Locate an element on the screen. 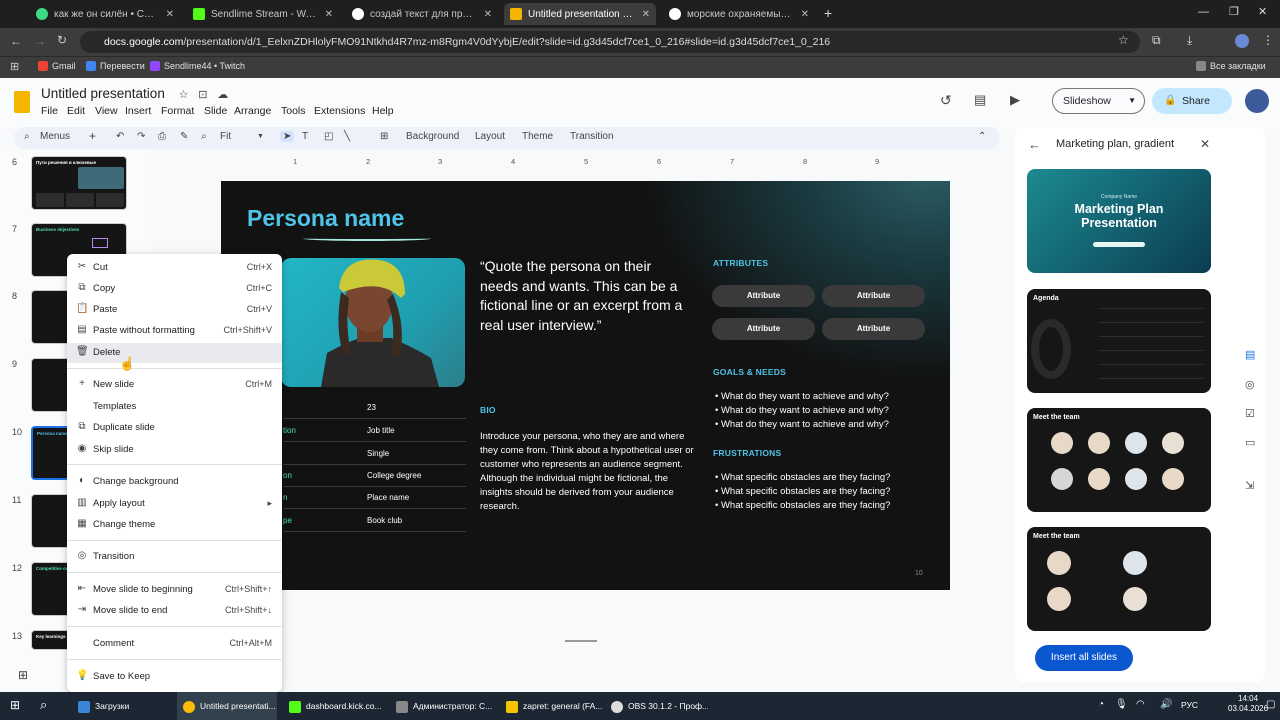  menu-item-paste-plain: ▤ Paste without formatting Ctrl+Shift+V is located at coordinates (174, 331).